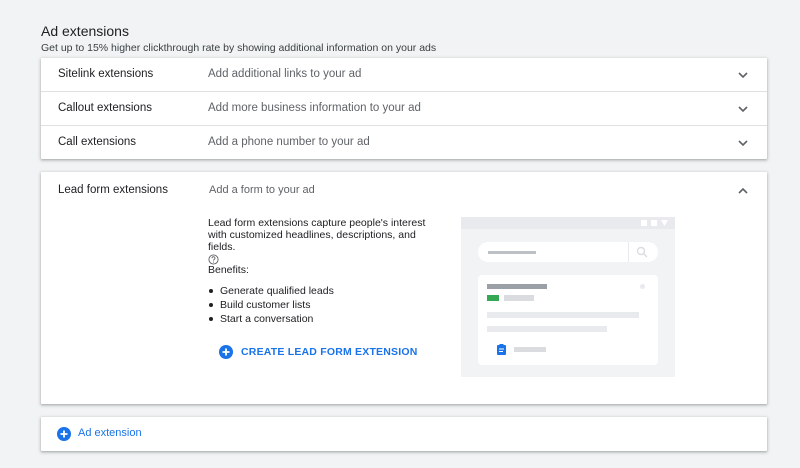 The height and width of the screenshot is (468, 800). What do you see at coordinates (228, 270) in the screenshot?
I see `benefits-label: Benefits:` at bounding box center [228, 270].